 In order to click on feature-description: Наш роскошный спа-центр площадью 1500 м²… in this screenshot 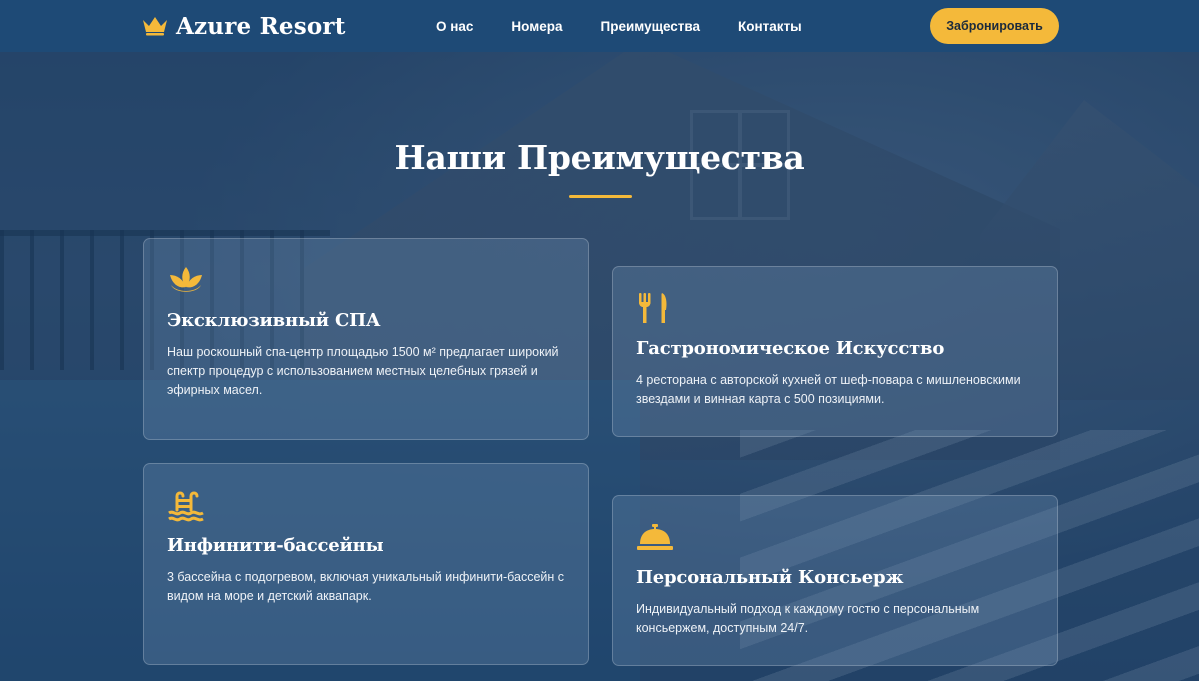, I will do `click(363, 371)`.